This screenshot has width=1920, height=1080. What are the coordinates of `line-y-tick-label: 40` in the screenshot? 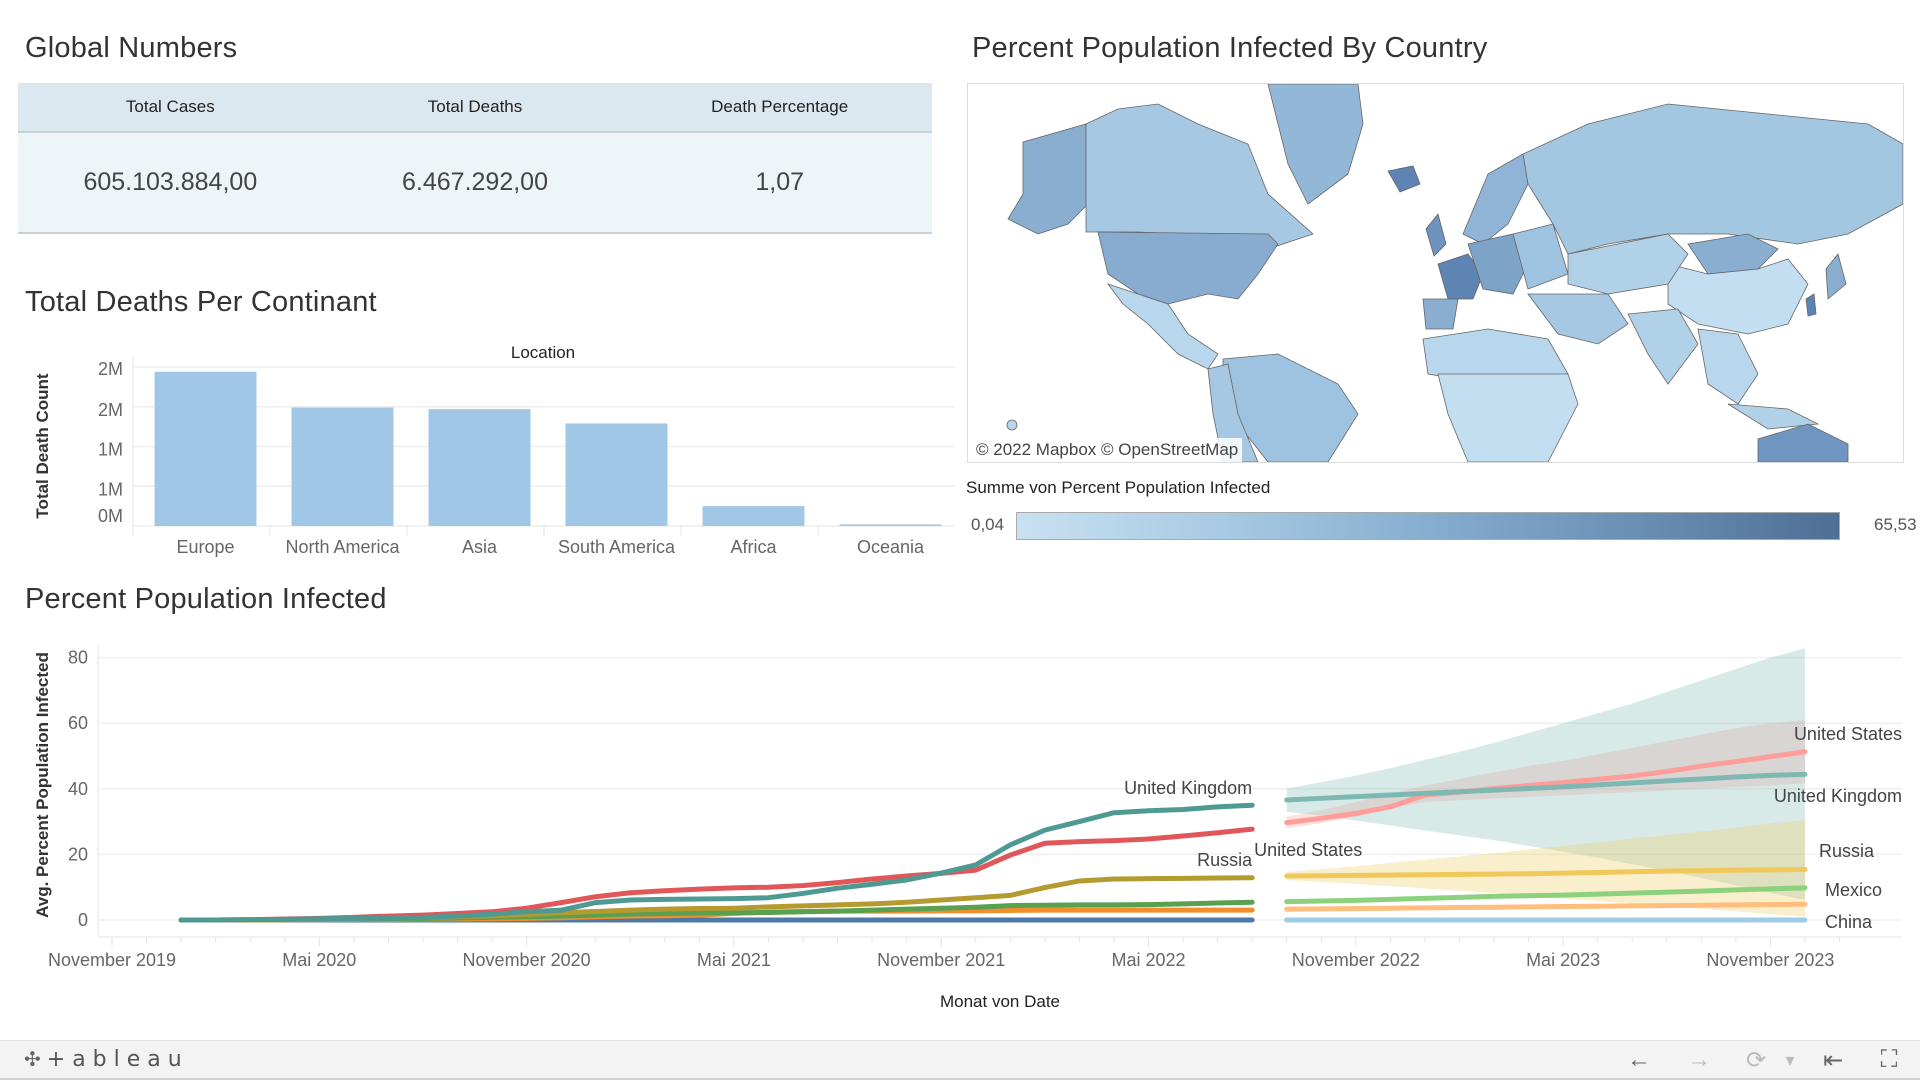 It's located at (78, 789).